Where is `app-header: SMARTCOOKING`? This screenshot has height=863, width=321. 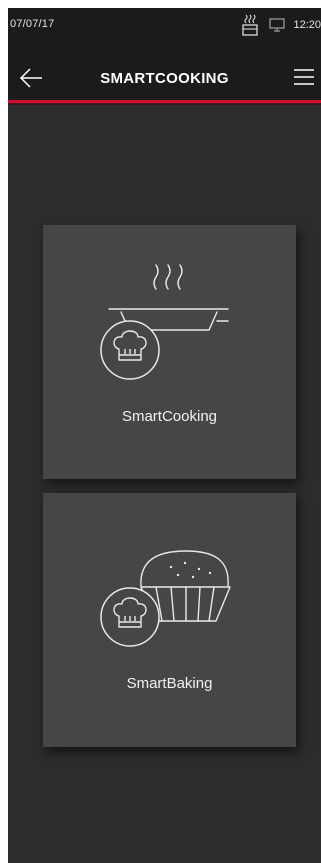 app-header: SMARTCOOKING is located at coordinates (164, 78).